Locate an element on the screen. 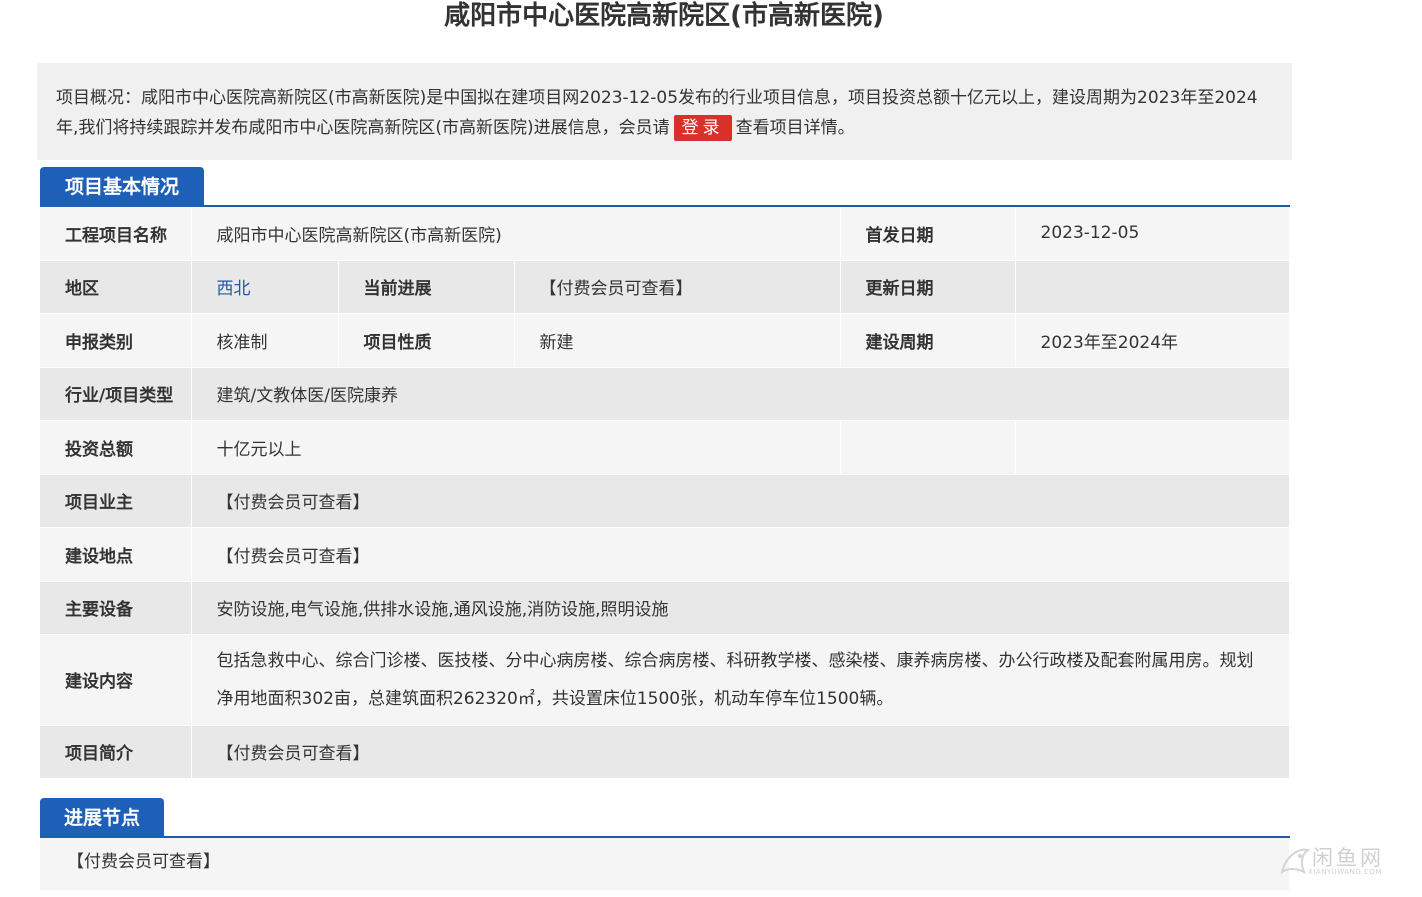 This screenshot has width=1422, height=897. progress-section-header: 进展节点 is located at coordinates (665, 818).